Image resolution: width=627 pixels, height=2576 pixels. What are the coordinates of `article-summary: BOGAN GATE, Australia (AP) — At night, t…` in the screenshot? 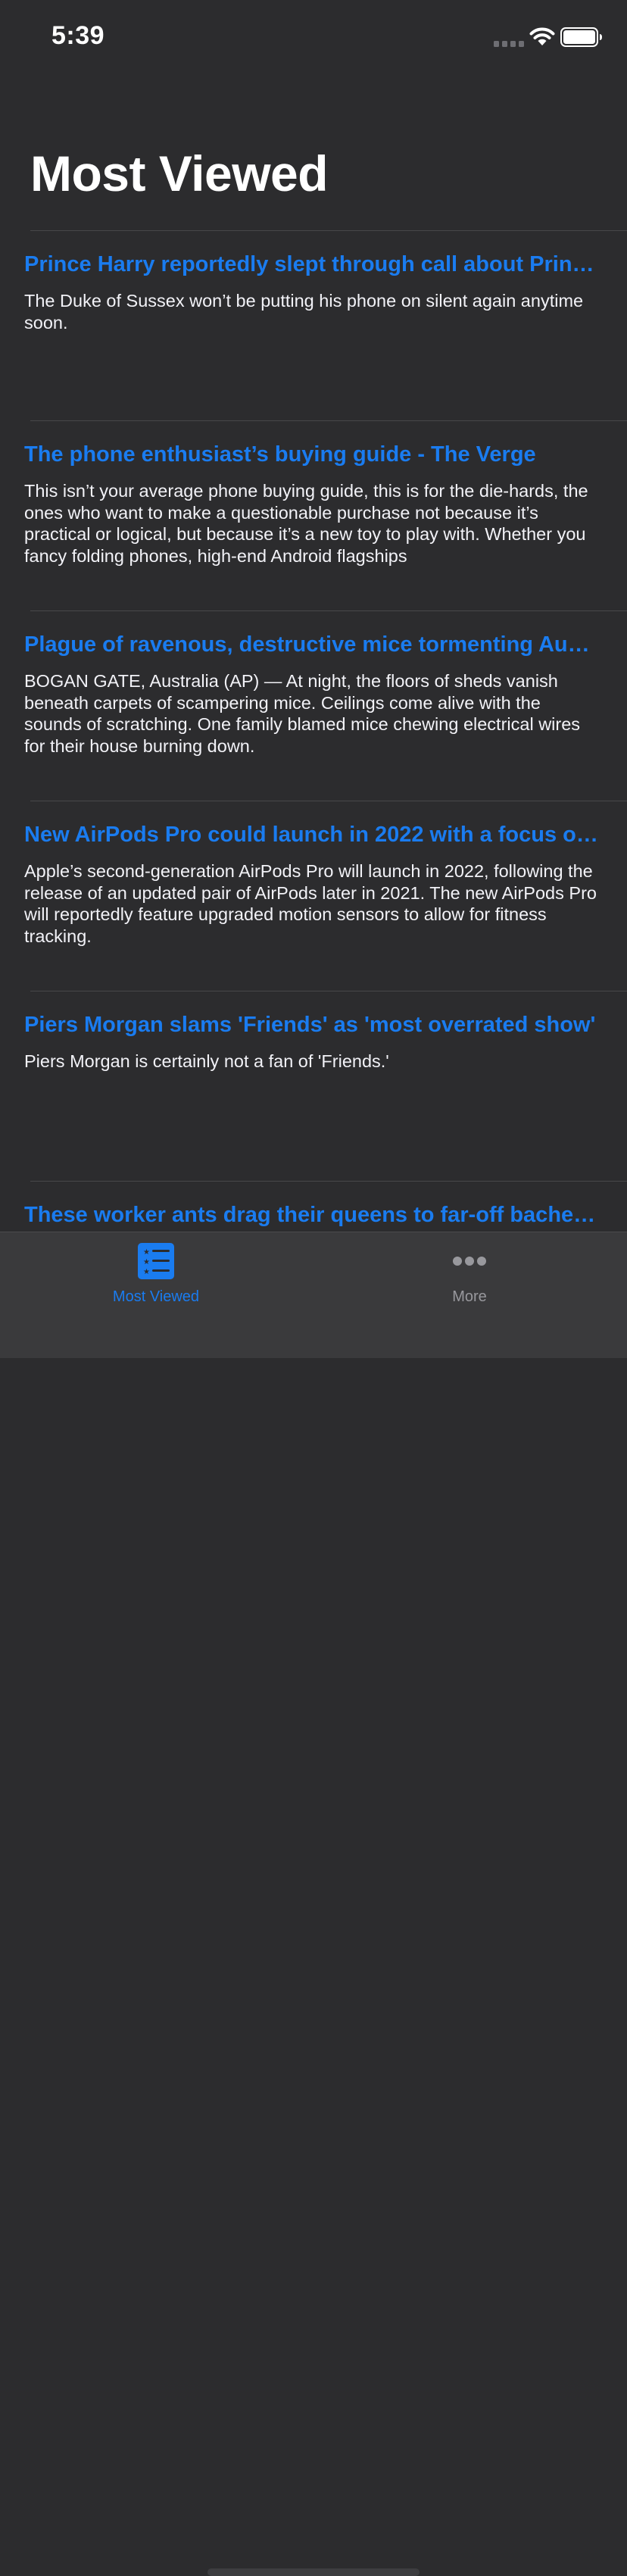 It's located at (302, 714).